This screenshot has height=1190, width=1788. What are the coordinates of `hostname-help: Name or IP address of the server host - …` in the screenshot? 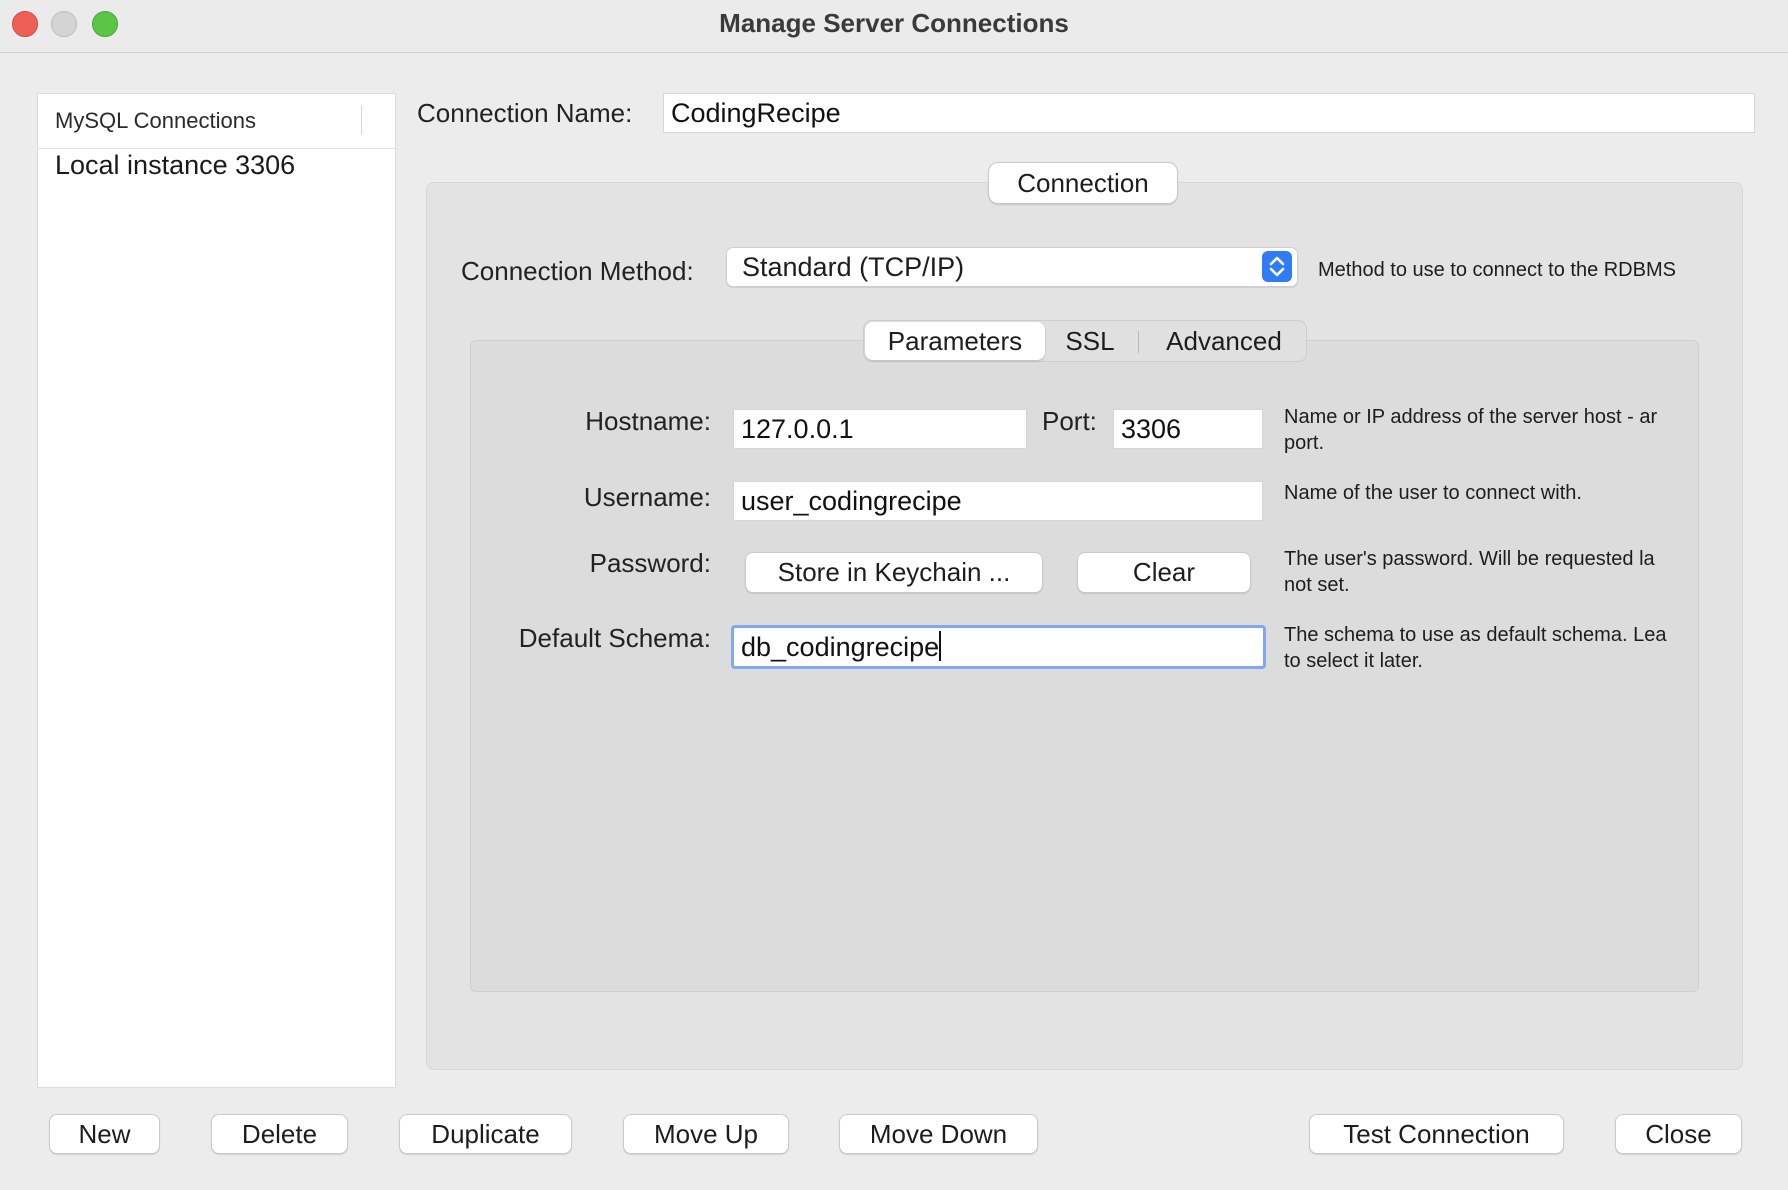 It's located at (1484, 430).